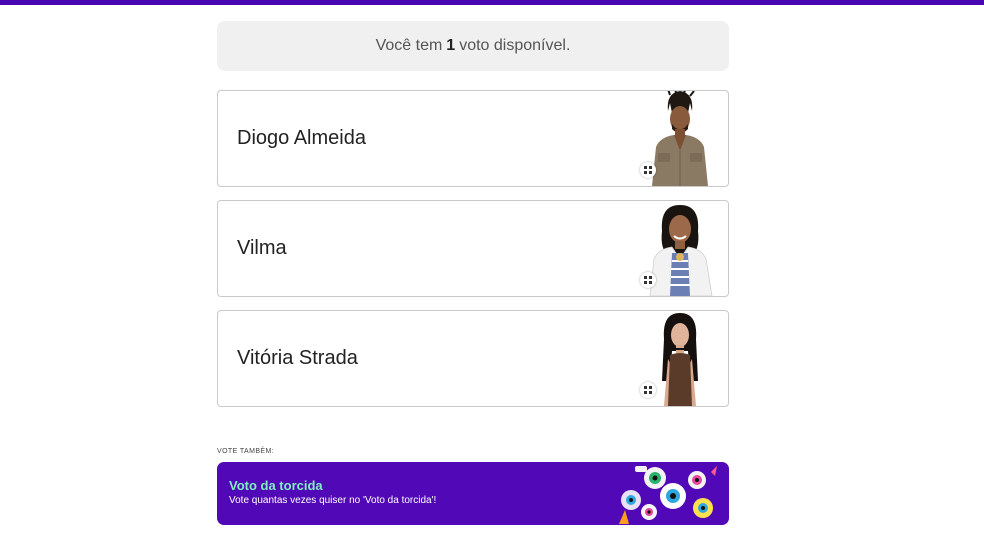  Describe the element at coordinates (473, 358) in the screenshot. I see `candidate-card-vitoria-strada: Vitória Strada` at that location.